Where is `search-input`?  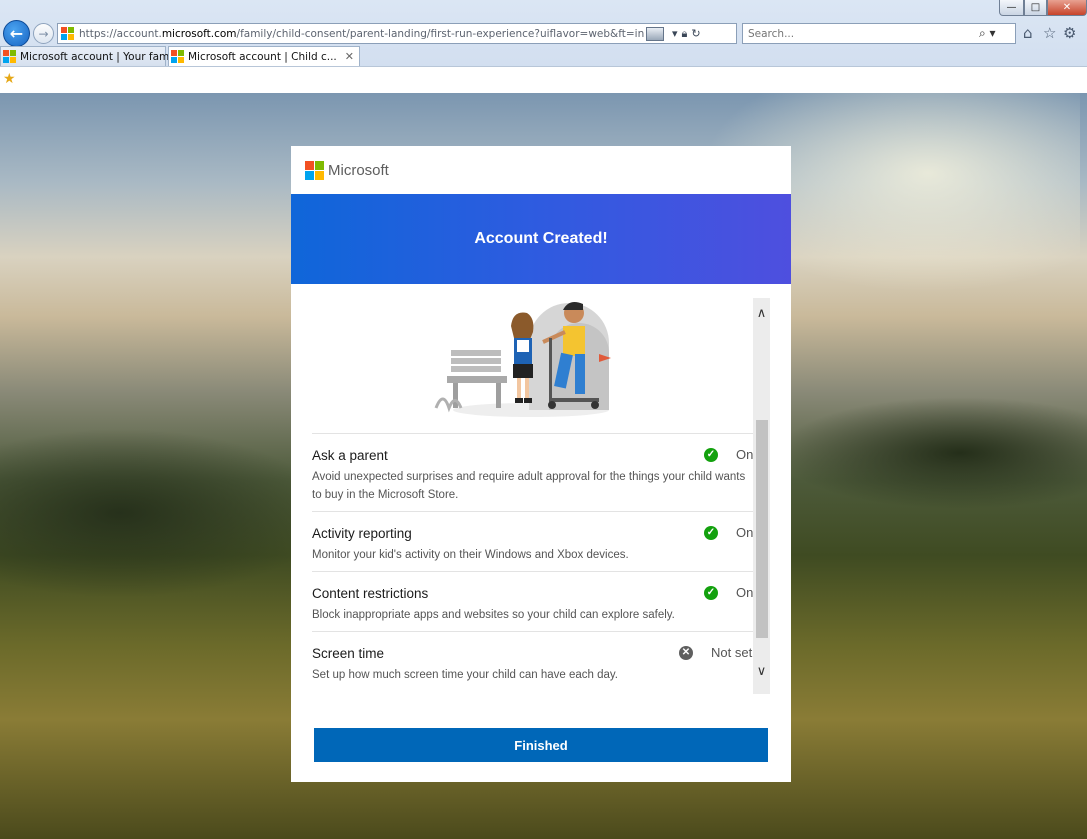
search-input is located at coordinates (860, 33).